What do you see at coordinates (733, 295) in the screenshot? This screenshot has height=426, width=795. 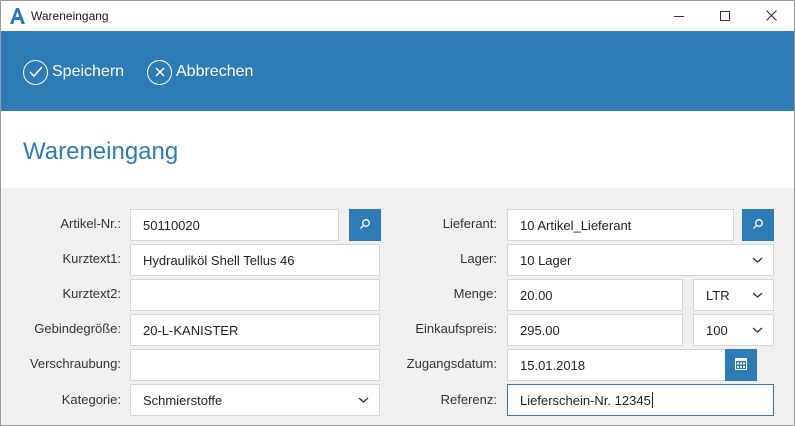 I see `menge-unit-select: LTR` at bounding box center [733, 295].